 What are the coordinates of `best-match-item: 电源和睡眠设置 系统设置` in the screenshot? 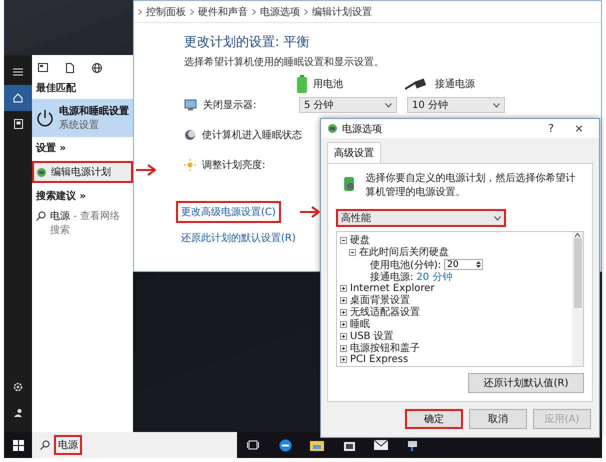 It's located at (82, 118).